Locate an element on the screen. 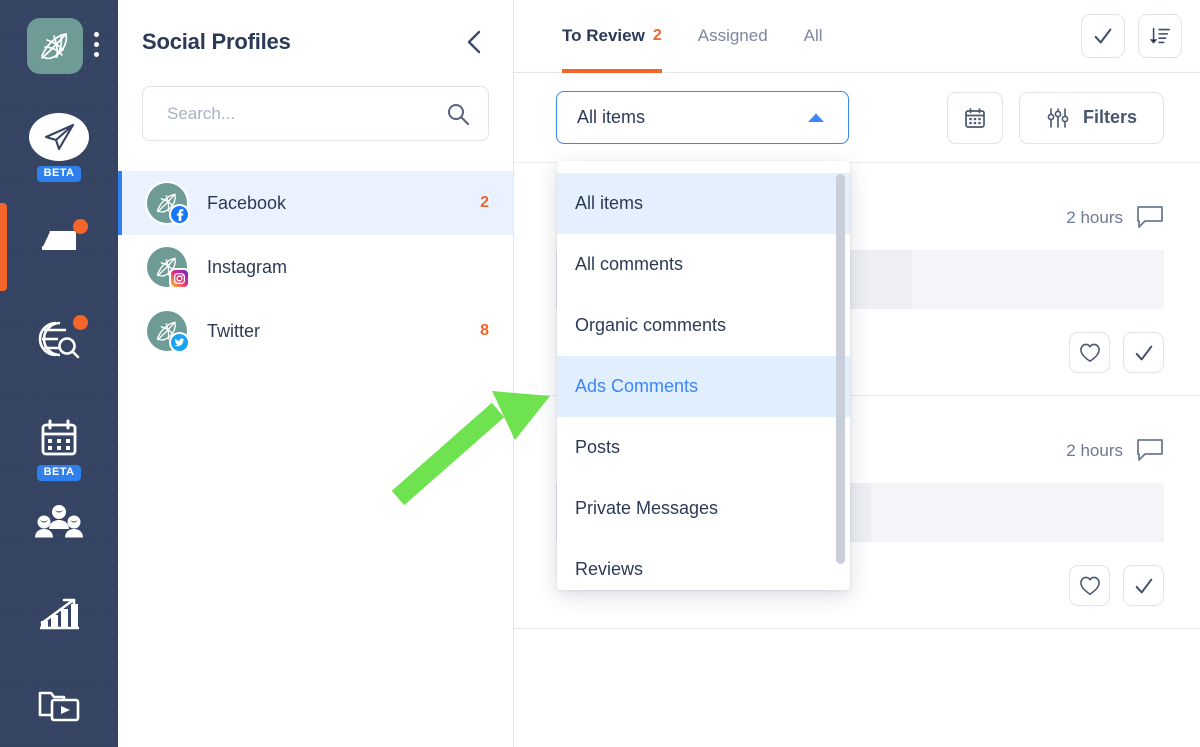 This screenshot has height=747, width=1200. mark-all-done-button is located at coordinates (1103, 36).